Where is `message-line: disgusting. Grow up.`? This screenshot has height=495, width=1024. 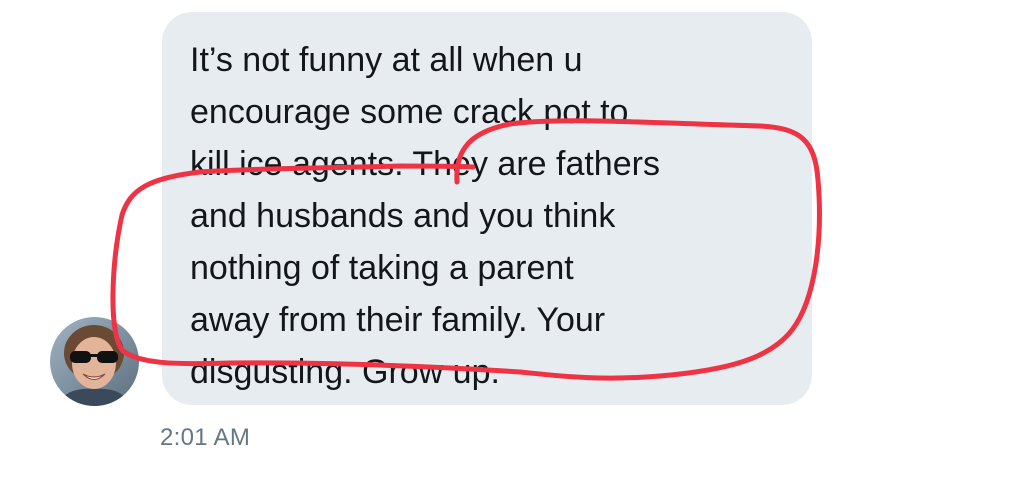 message-line: disgusting. Grow up. is located at coordinates (345, 372).